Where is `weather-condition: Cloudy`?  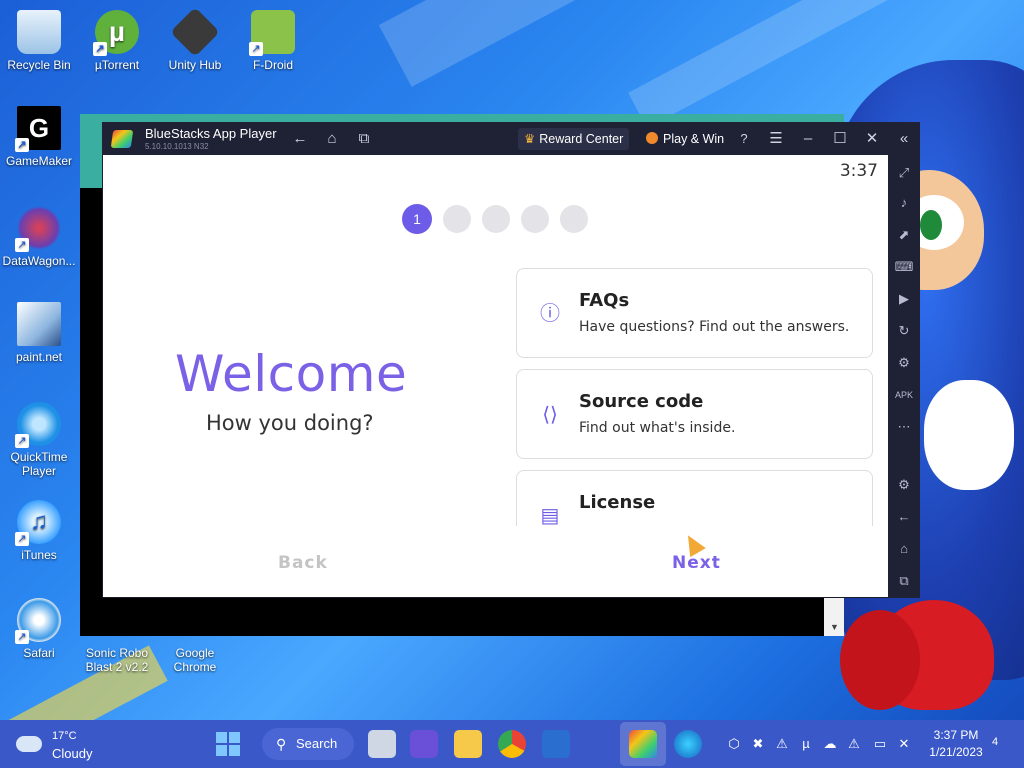 weather-condition: Cloudy is located at coordinates (72, 753).